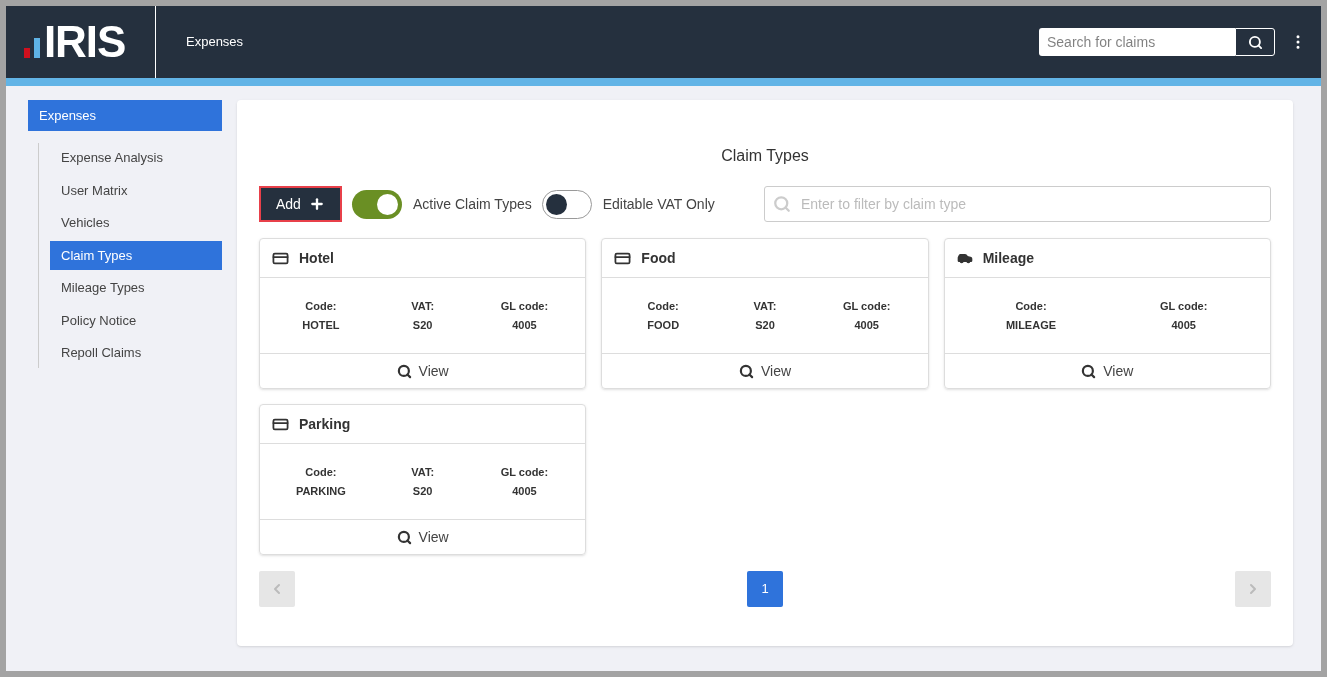  What do you see at coordinates (136, 158) in the screenshot?
I see `sidebar-item: Expense Analysis` at bounding box center [136, 158].